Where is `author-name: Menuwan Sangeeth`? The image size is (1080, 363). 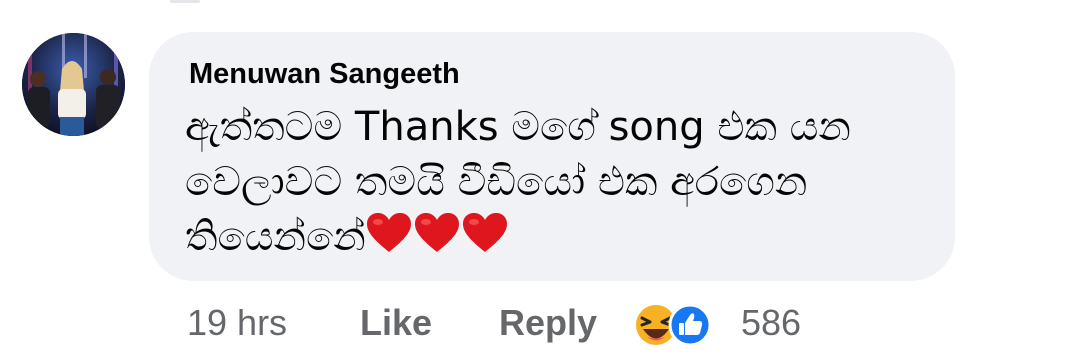 author-name: Menuwan Sangeeth is located at coordinates (324, 74).